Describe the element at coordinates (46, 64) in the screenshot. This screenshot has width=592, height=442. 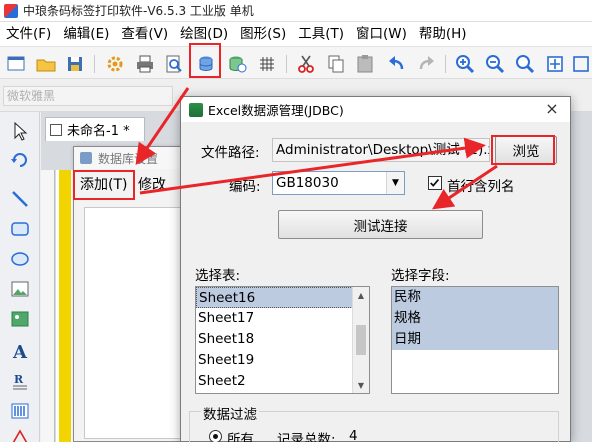
I see `open-folder-icon` at that location.